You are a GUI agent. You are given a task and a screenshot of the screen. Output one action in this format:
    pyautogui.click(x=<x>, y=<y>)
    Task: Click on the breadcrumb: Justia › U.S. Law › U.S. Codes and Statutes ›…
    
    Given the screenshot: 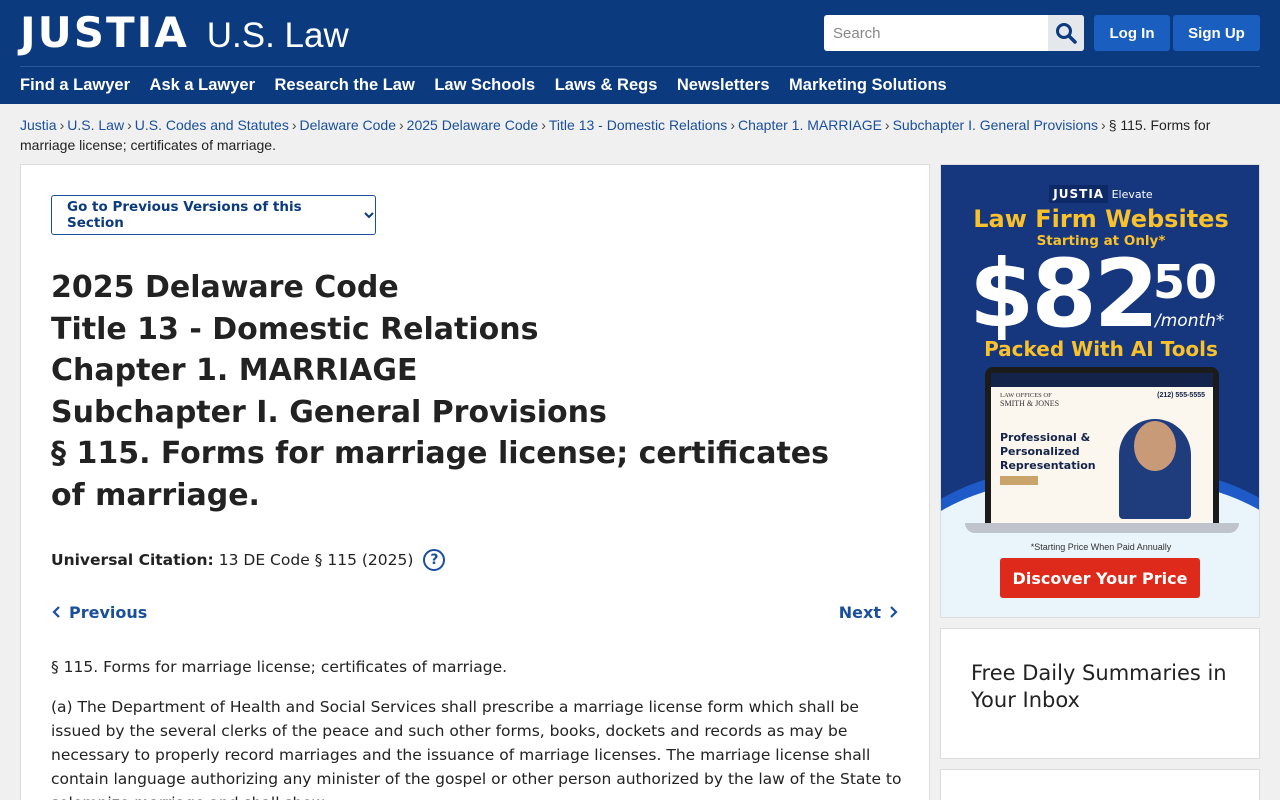 What is the action you would take?
    pyautogui.click(x=635, y=135)
    